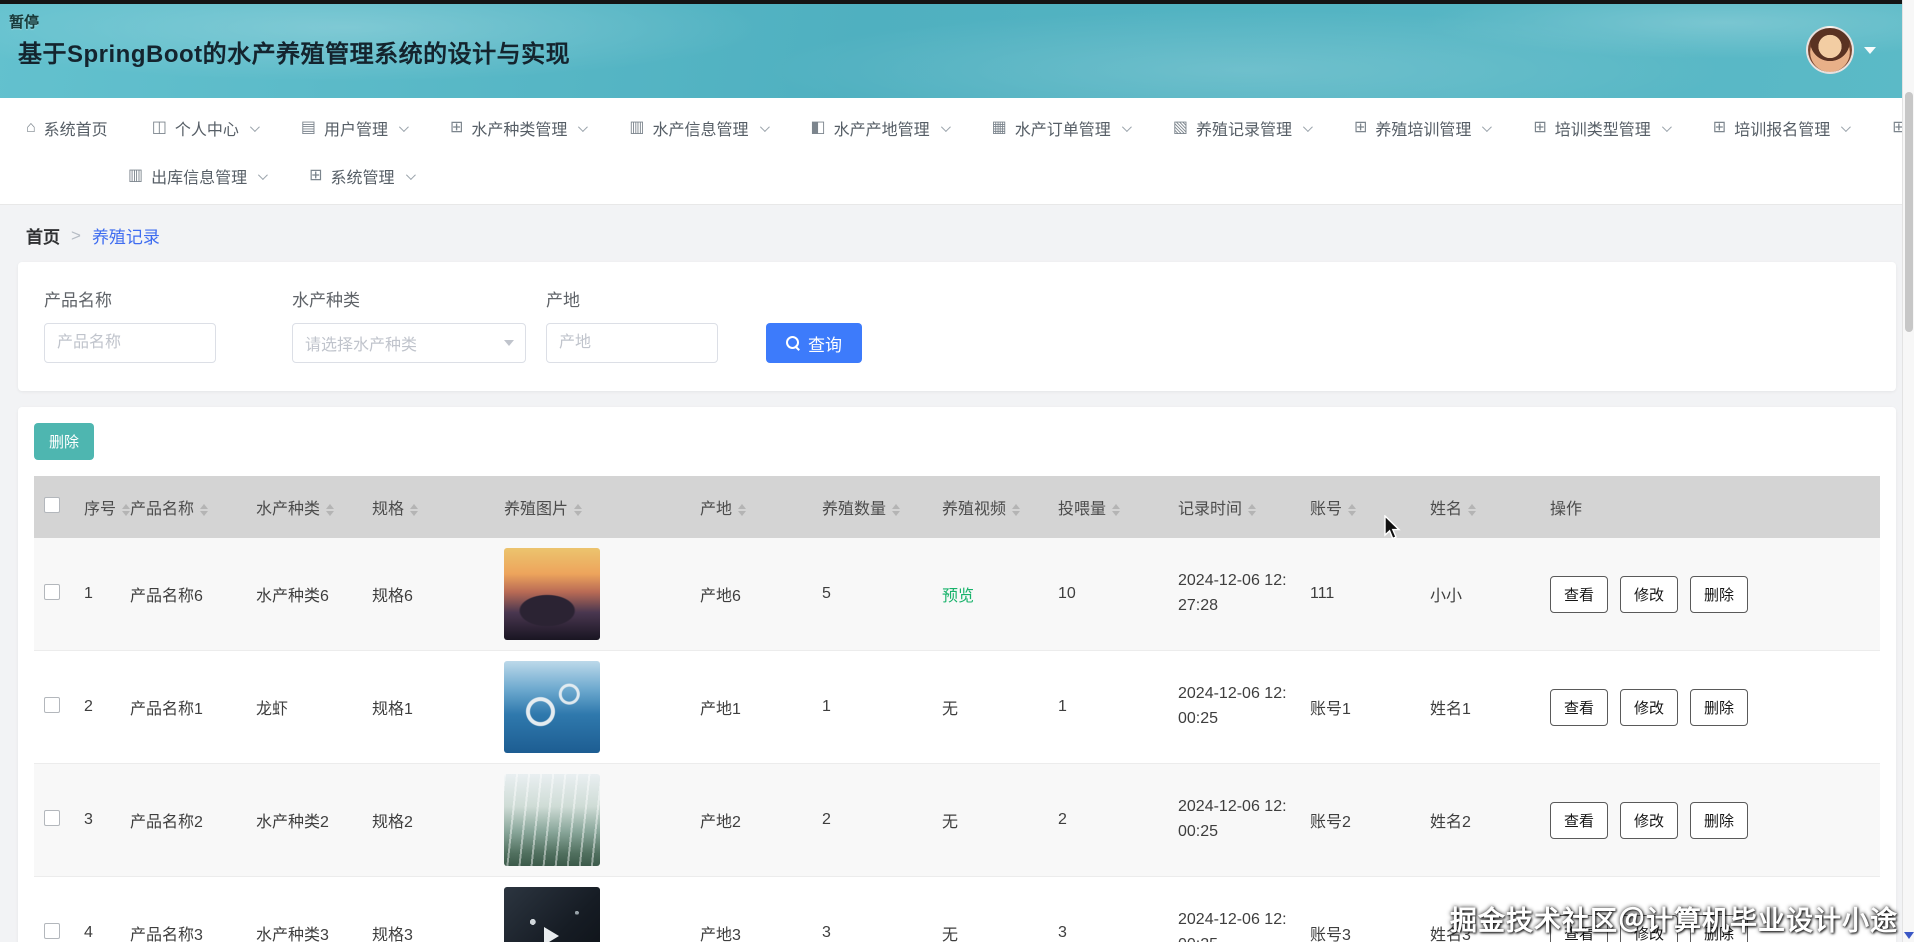 The width and height of the screenshot is (1914, 942). What do you see at coordinates (699, 128) in the screenshot?
I see `nav-item-aqua-info-mgmt: ▥ 水产信息管理` at bounding box center [699, 128].